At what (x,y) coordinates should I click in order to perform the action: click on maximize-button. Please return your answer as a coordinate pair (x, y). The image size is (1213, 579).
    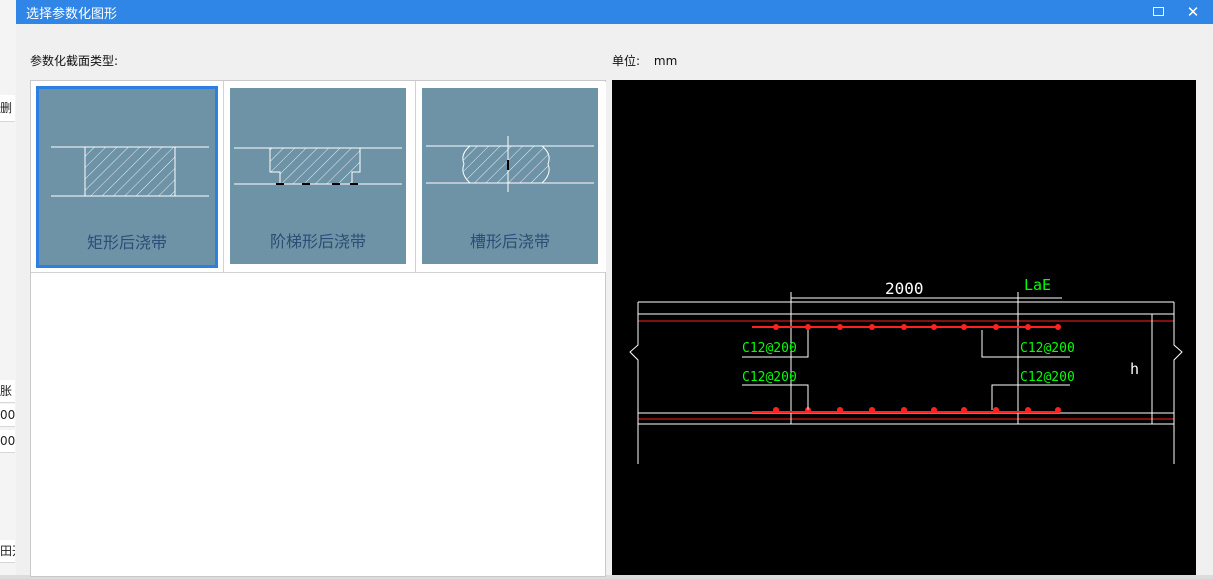
    Looking at the image, I should click on (1158, 12).